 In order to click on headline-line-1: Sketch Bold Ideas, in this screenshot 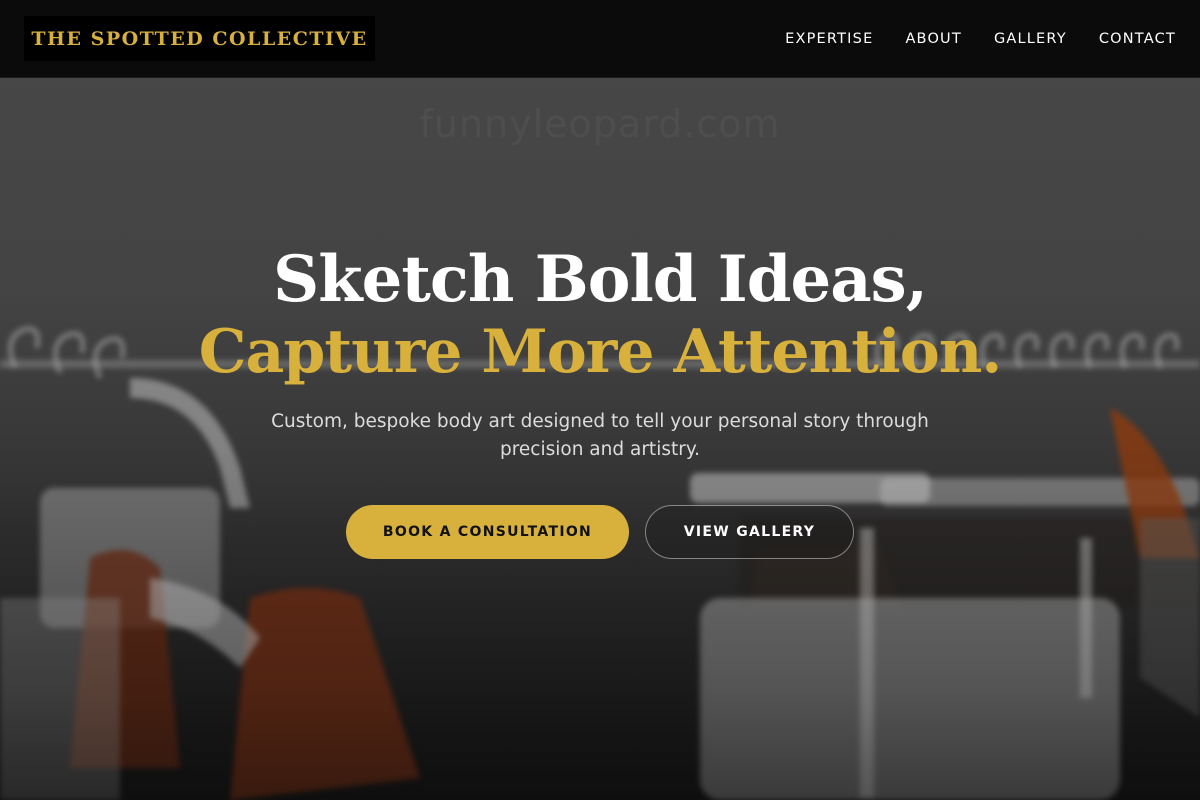, I will do `click(600, 279)`.